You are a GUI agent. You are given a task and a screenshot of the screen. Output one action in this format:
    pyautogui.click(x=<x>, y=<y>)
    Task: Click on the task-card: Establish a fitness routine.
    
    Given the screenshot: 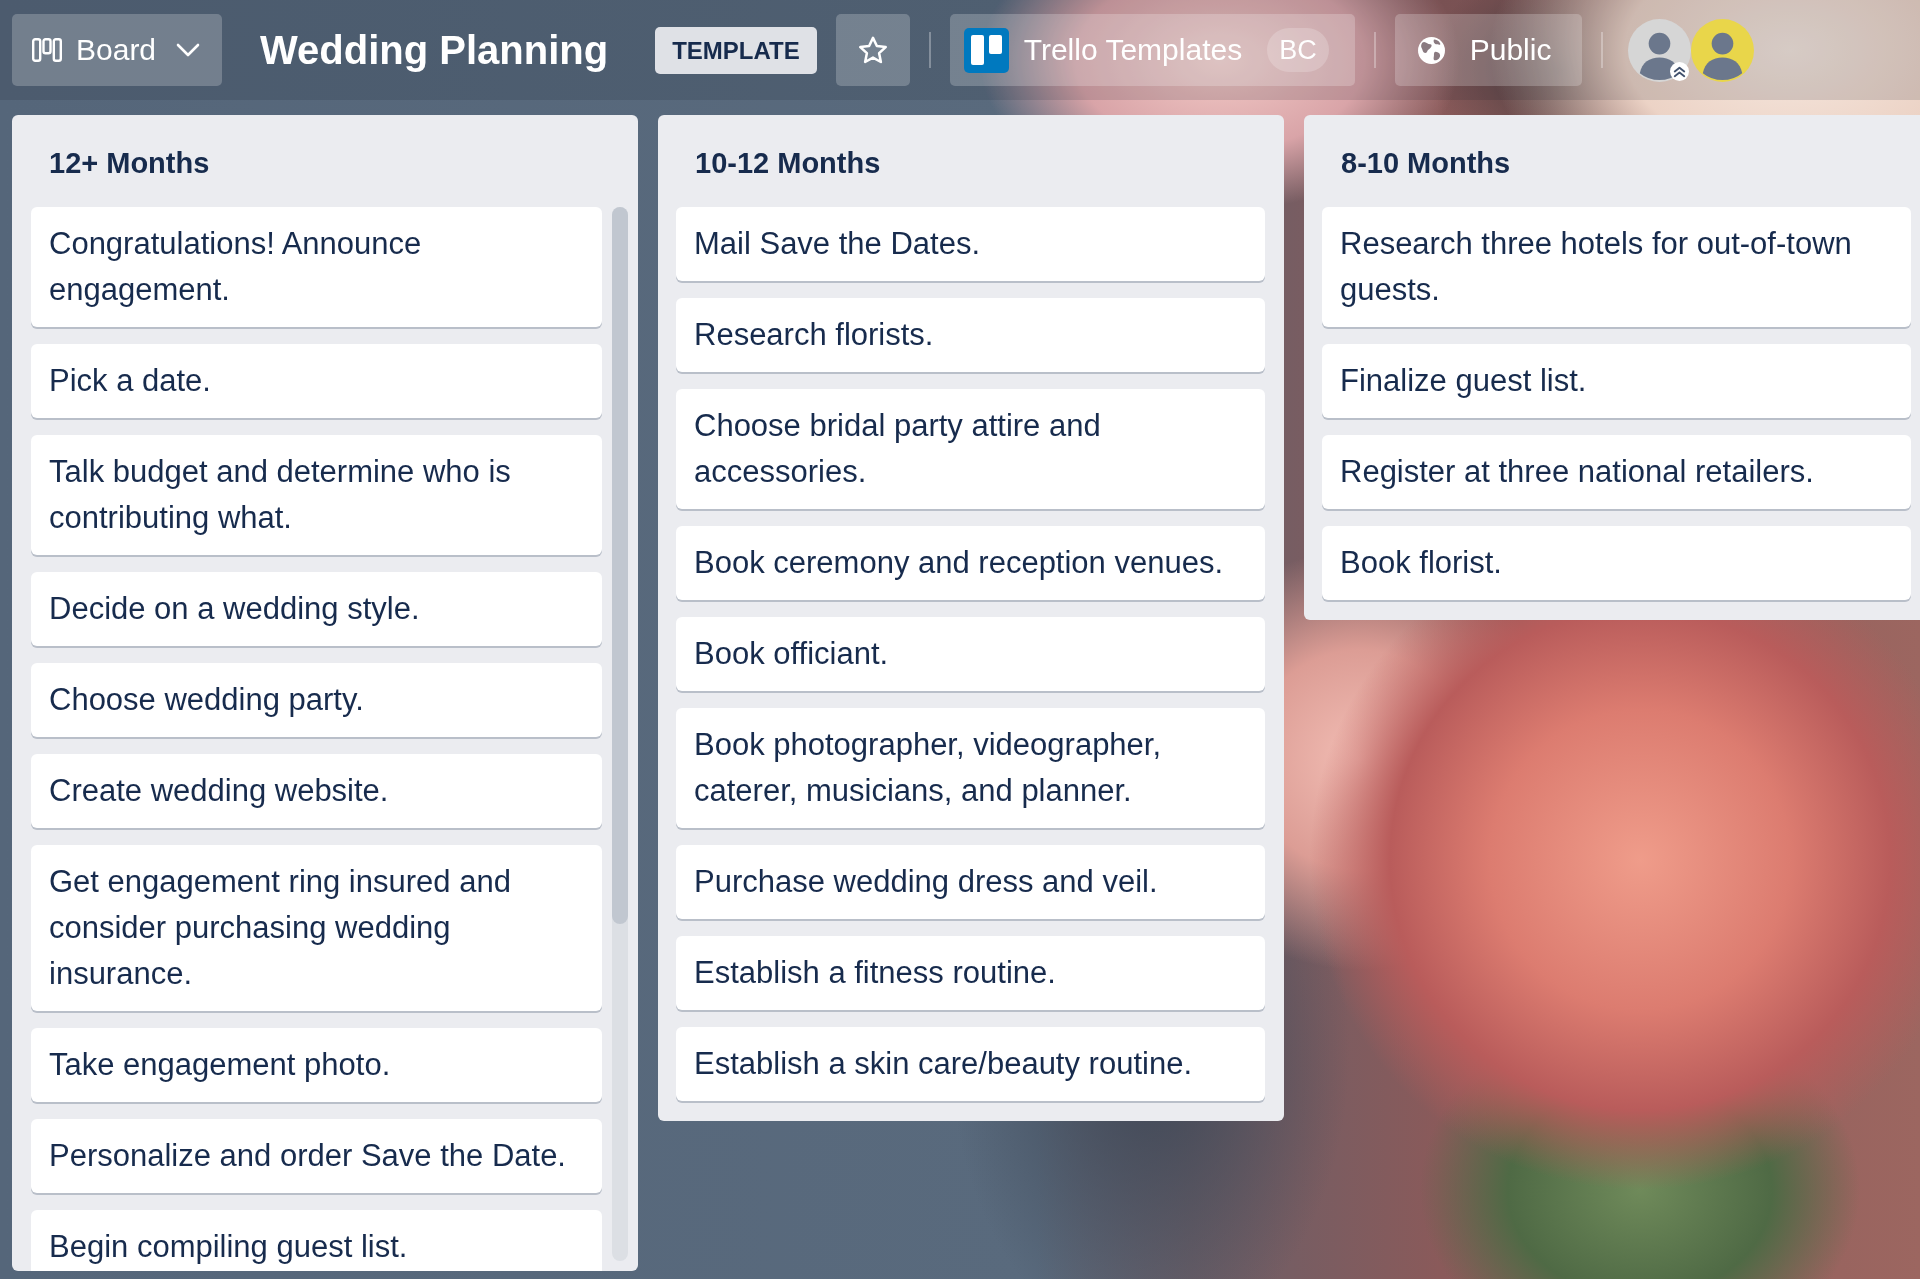 What is the action you would take?
    pyautogui.click(x=970, y=973)
    